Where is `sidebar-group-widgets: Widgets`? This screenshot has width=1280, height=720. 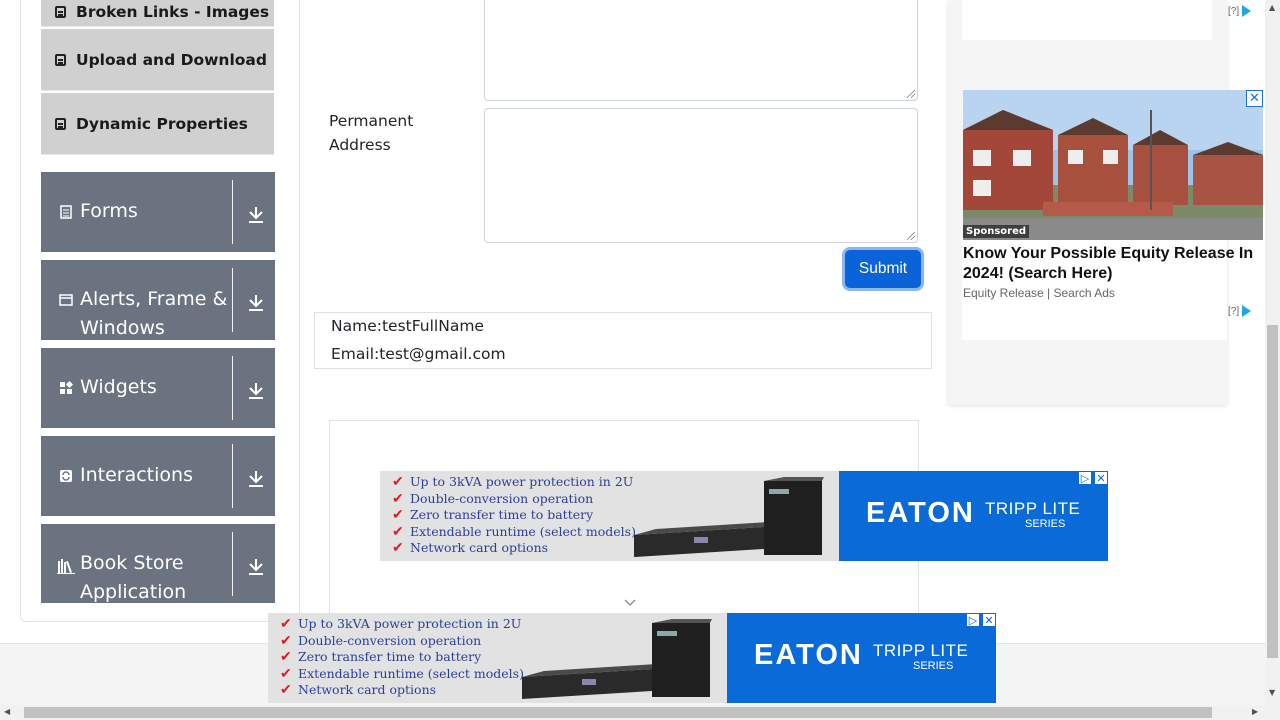 sidebar-group-widgets: Widgets is located at coordinates (158, 388).